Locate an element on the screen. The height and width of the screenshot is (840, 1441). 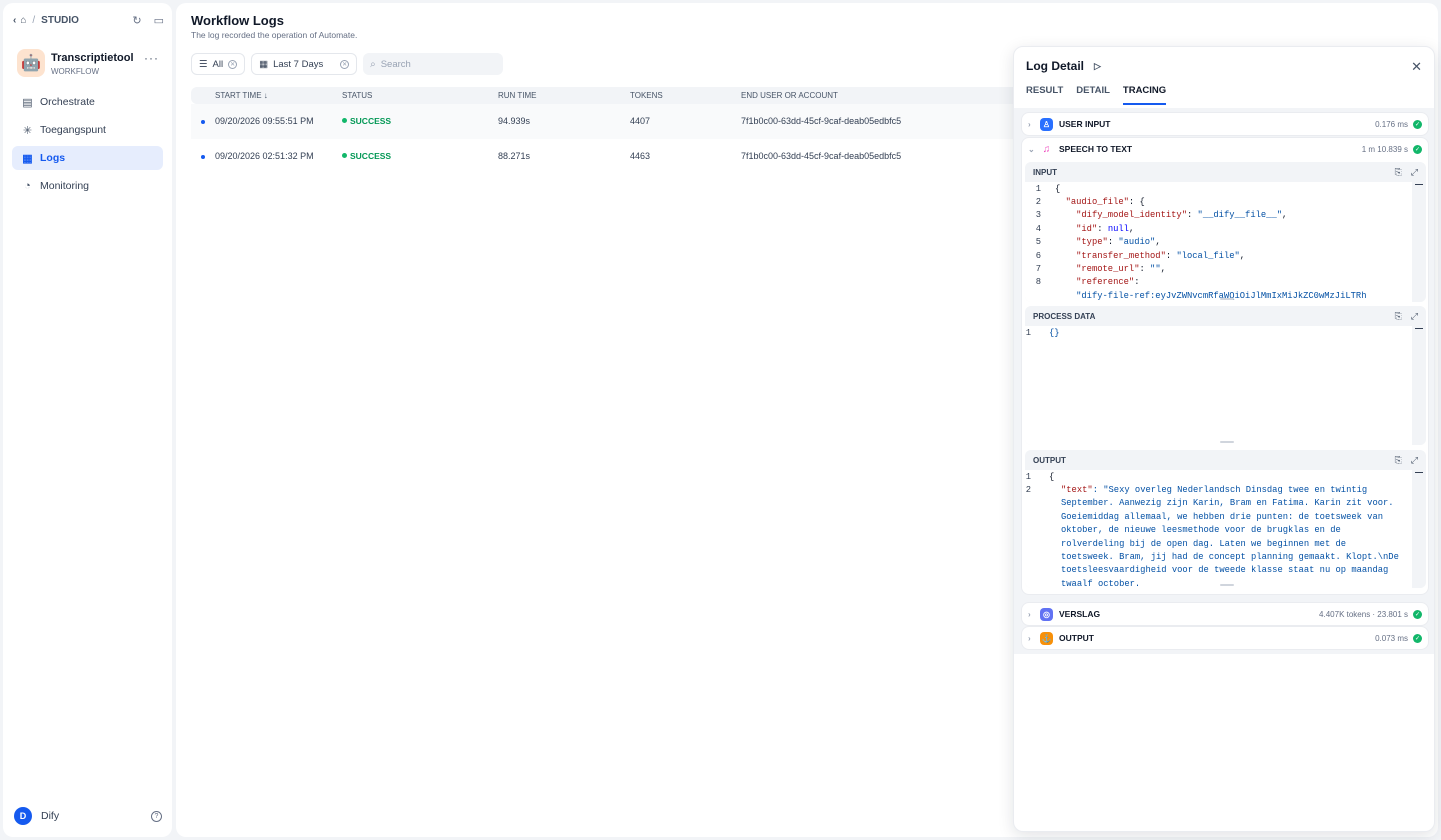
calendar-icon: ▦ is located at coordinates (264, 64).